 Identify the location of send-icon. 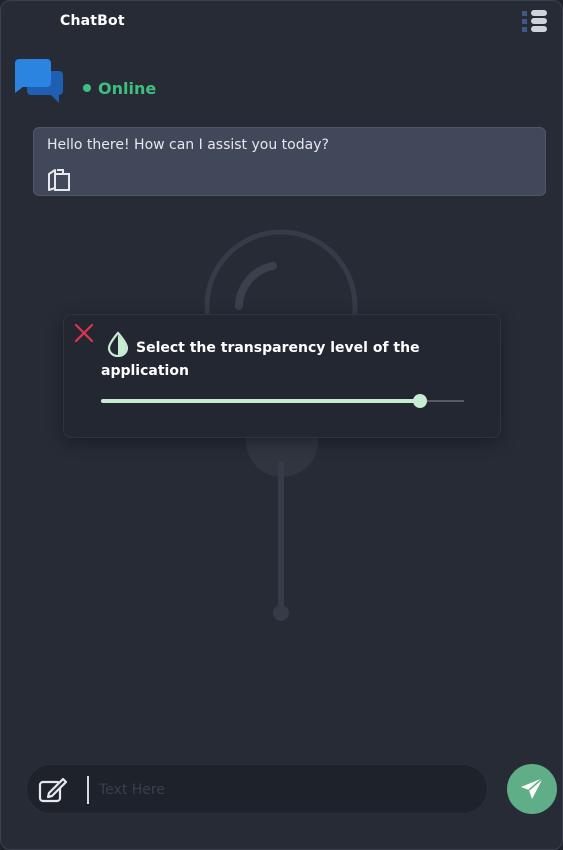
(532, 788).